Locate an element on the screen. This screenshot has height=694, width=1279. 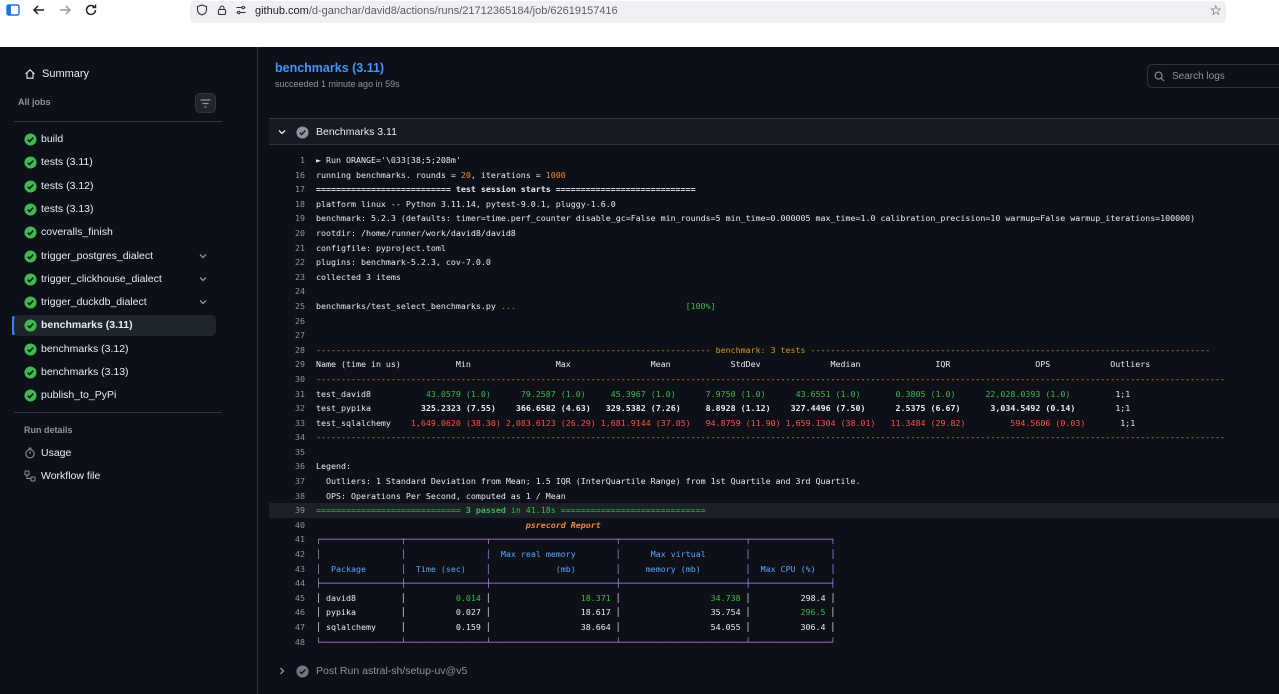
sidebar-job-item: trigger_clickhouse_dialect is located at coordinates (115, 279).